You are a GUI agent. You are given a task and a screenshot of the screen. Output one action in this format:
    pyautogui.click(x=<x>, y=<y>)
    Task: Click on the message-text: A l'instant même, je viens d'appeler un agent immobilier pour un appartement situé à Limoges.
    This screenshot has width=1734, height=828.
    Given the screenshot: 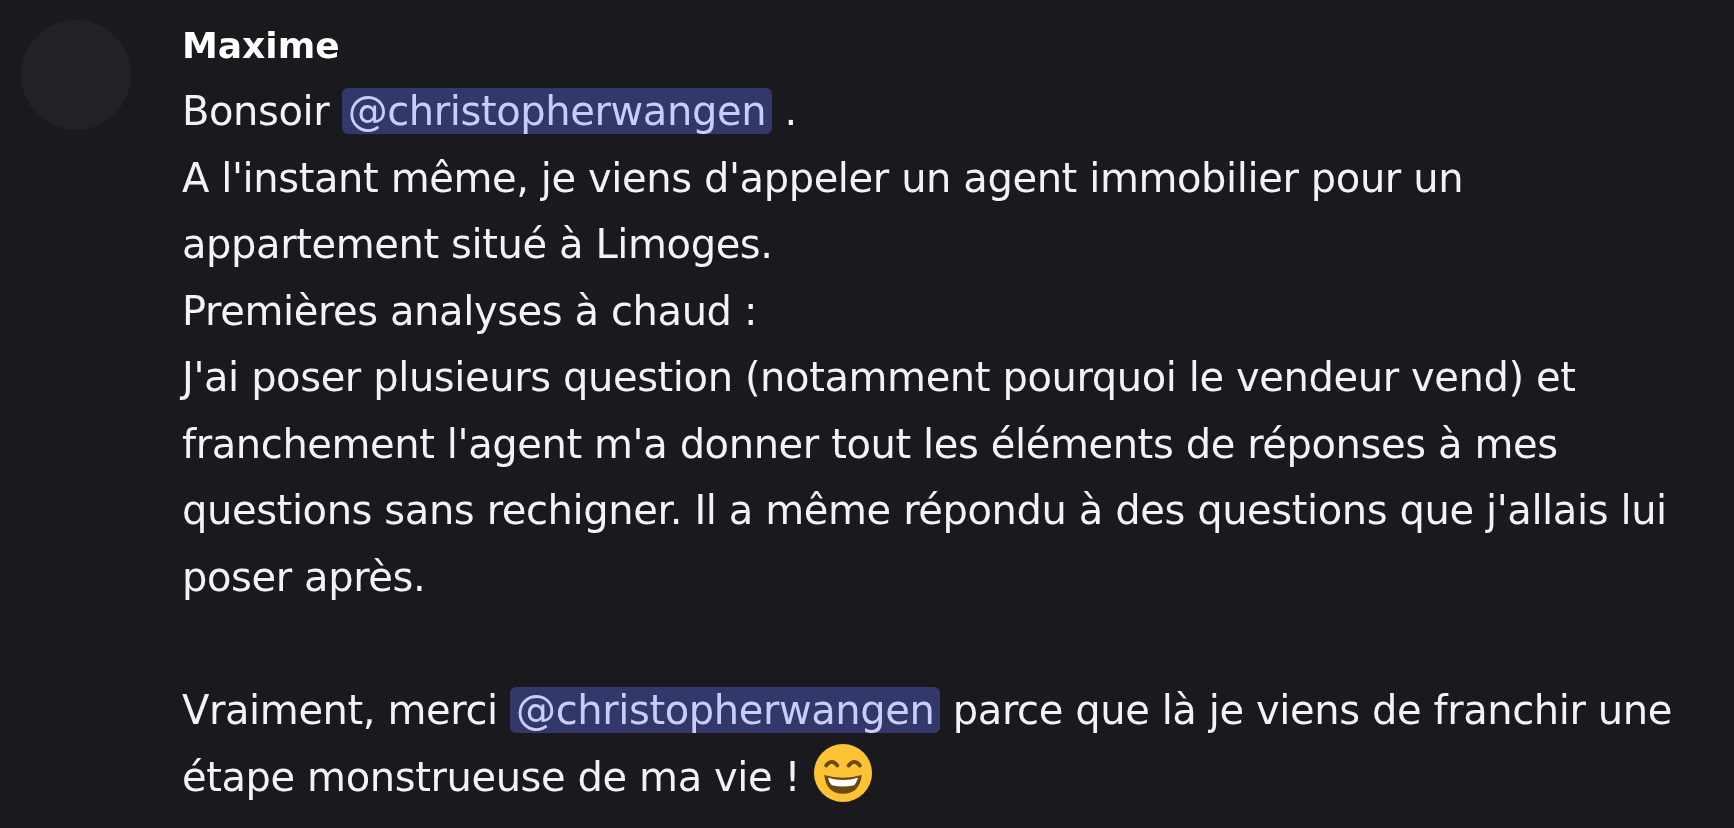 What is the action you would take?
    pyautogui.click(x=823, y=211)
    